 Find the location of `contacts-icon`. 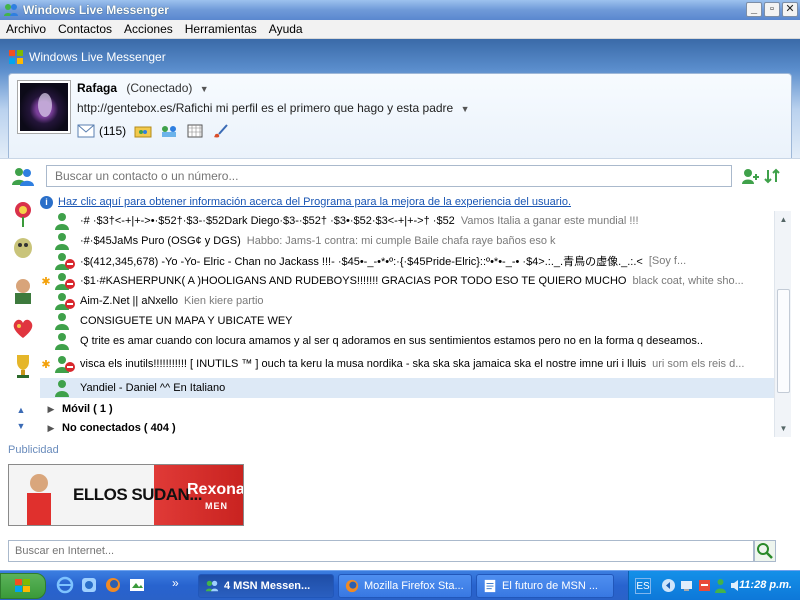

contacts-icon is located at coordinates (23, 176).